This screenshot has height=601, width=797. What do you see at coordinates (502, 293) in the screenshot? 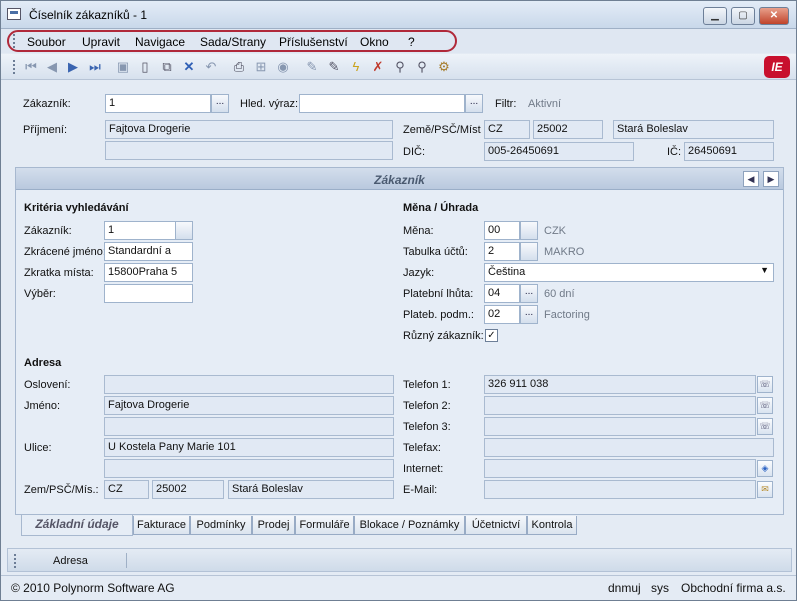
I see `lhuta-input: 04` at bounding box center [502, 293].